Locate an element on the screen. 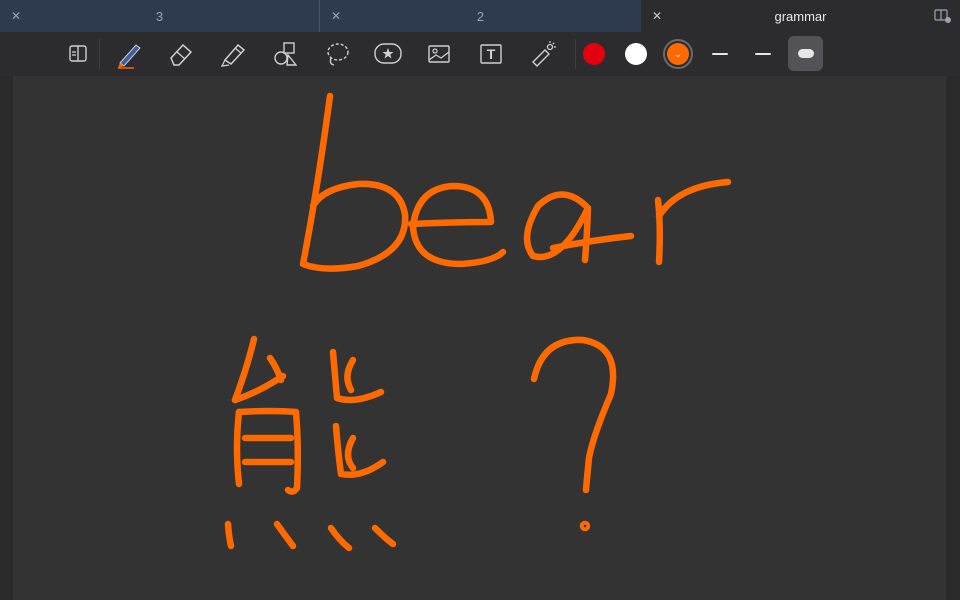  image-icon is located at coordinates (439, 54).